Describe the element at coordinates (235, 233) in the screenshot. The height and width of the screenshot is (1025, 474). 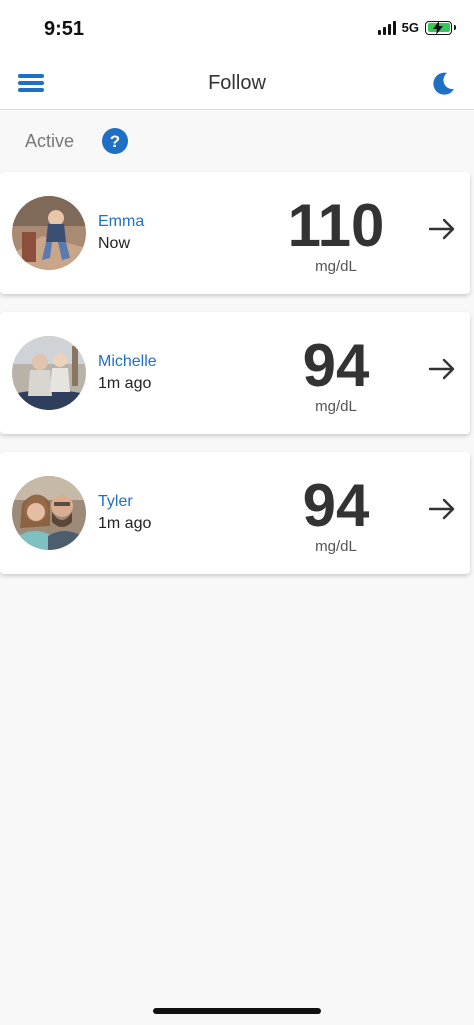
I see `follower-card-emma: Emma Now 110 mg/dL` at that location.